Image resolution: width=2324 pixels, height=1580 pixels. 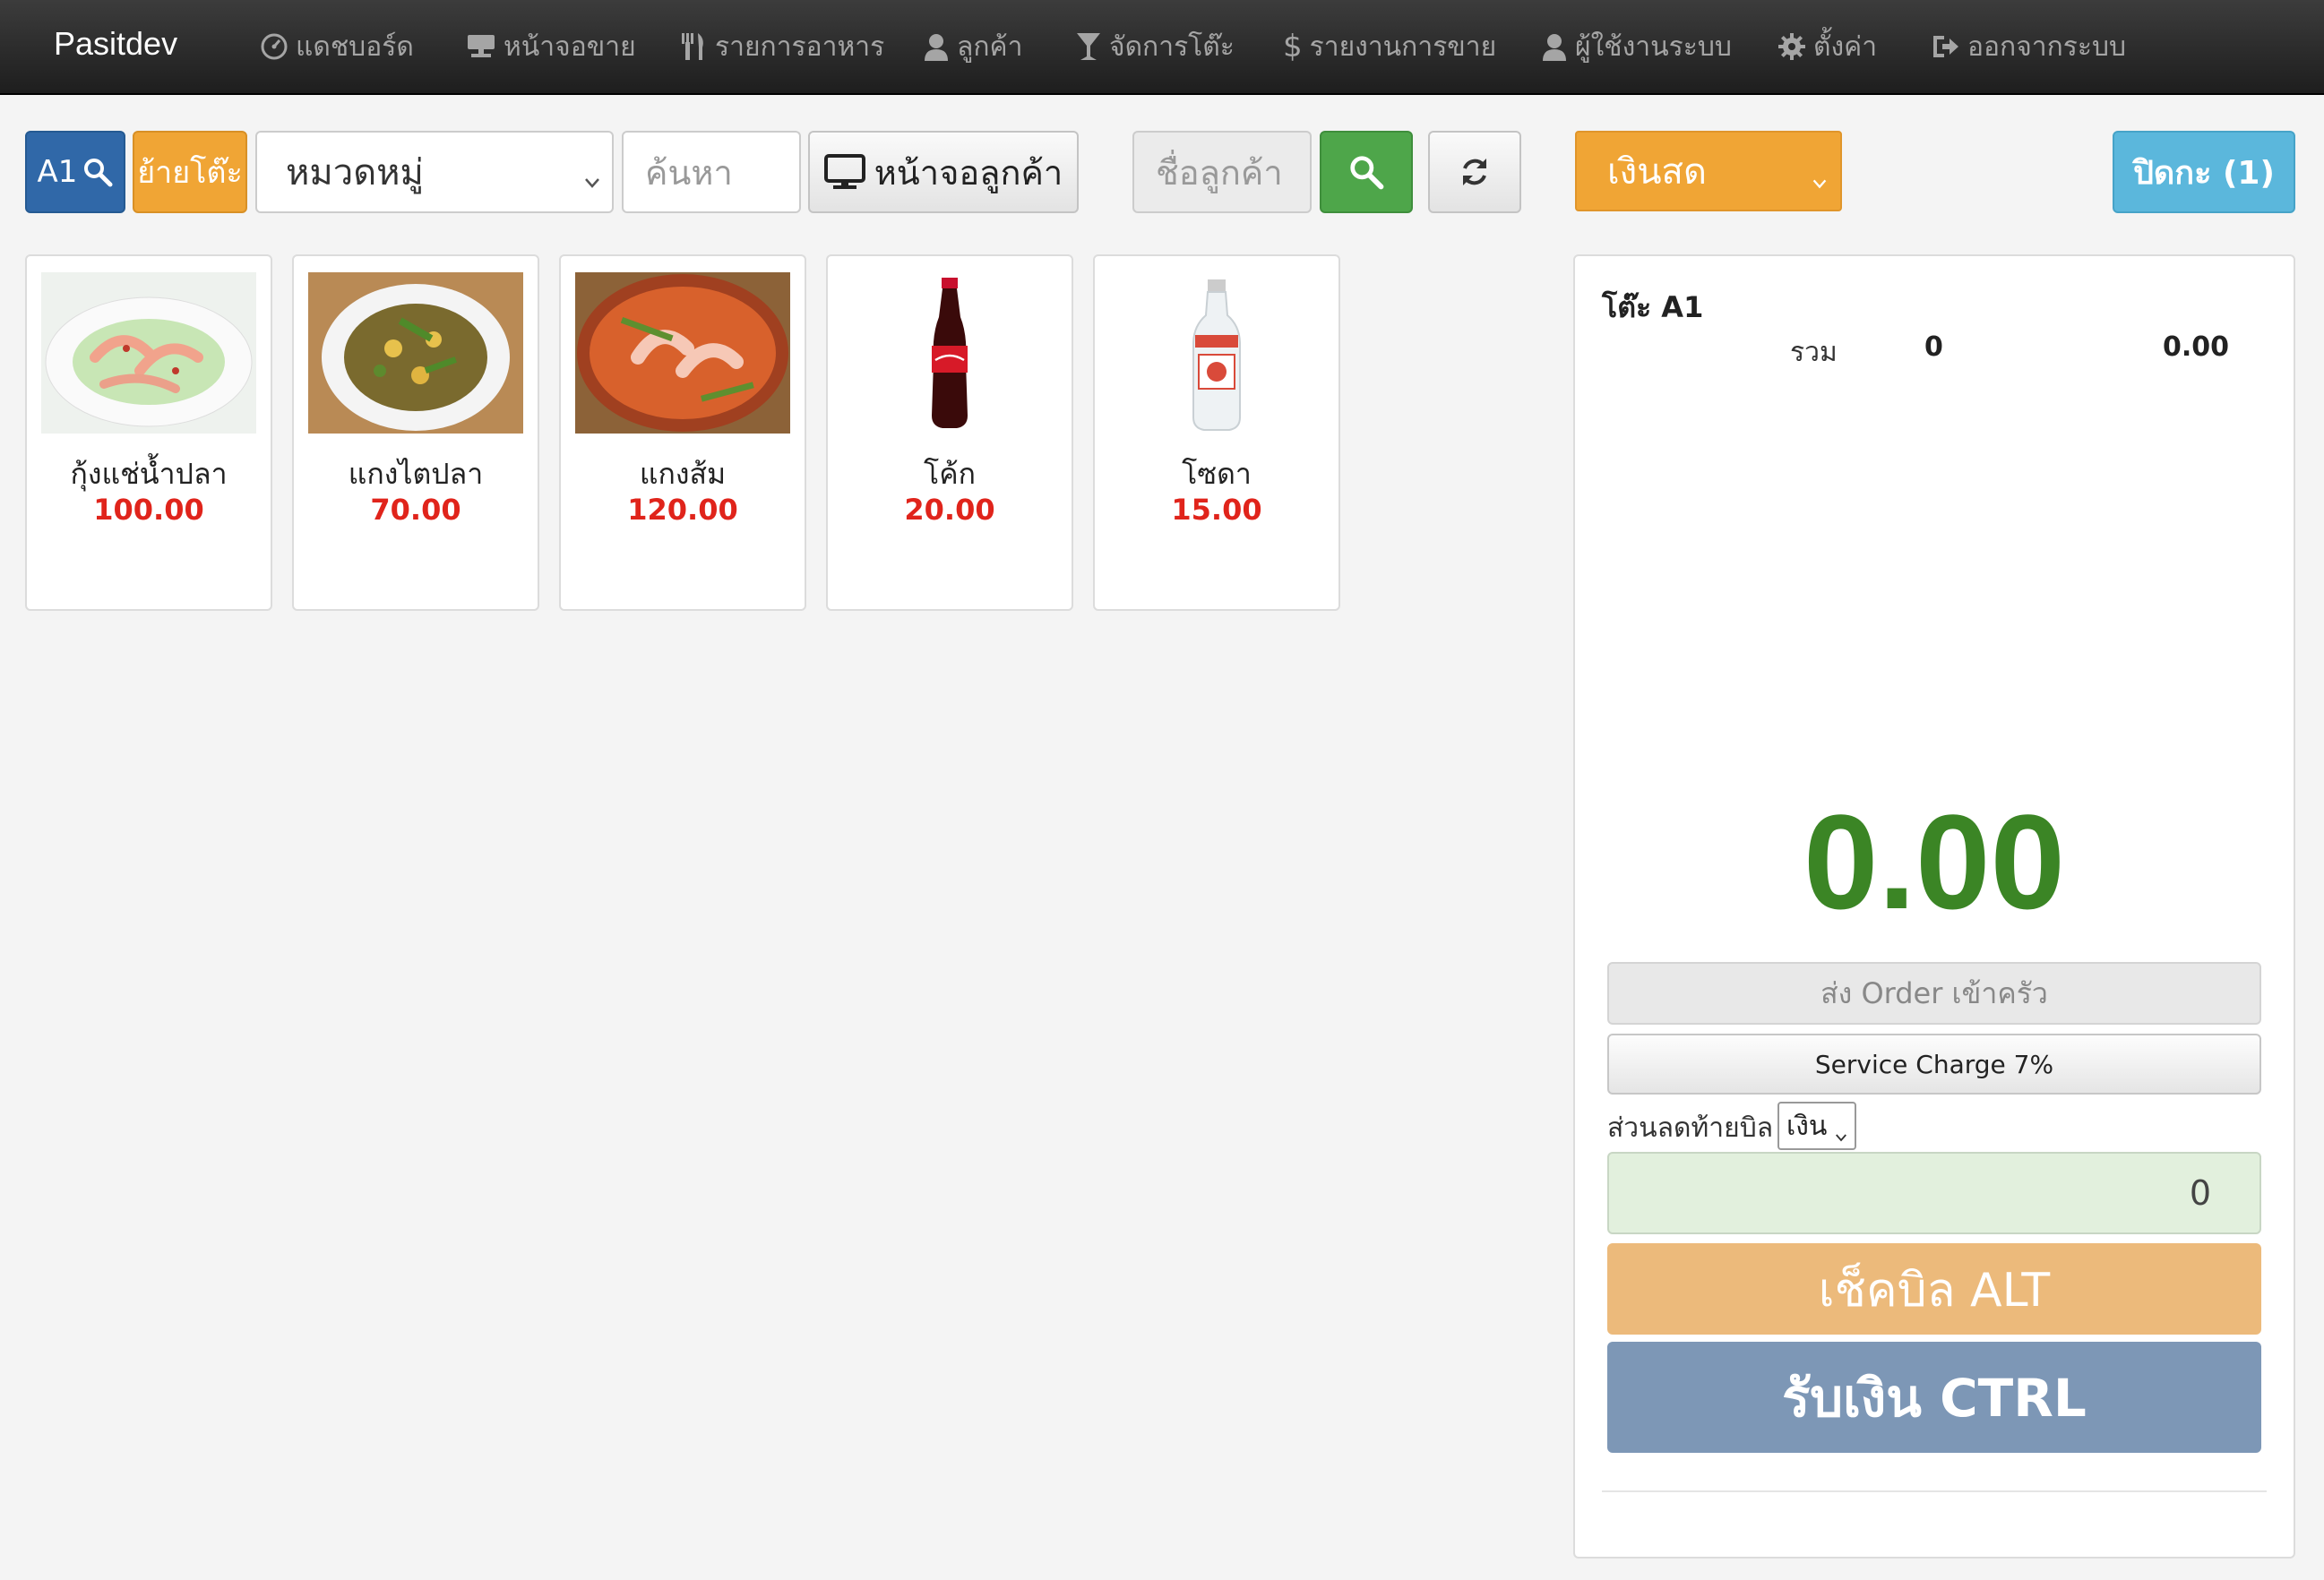 What do you see at coordinates (1653, 46) in the screenshot?
I see `nav-system-users-label: ผู้ใช้งานระบบ` at bounding box center [1653, 46].